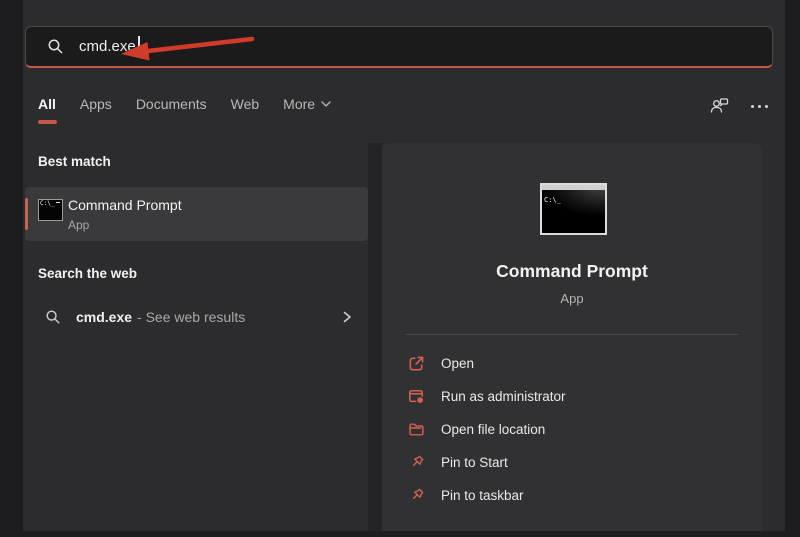 Image resolution: width=800 pixels, height=537 pixels. I want to click on best-match-result: C:\_ Command Prompt App, so click(196, 214).